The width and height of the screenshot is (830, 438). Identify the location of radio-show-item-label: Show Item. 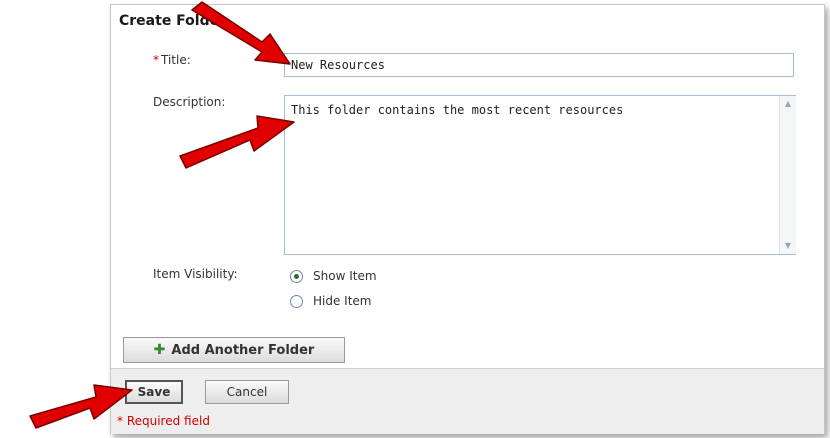
(345, 276).